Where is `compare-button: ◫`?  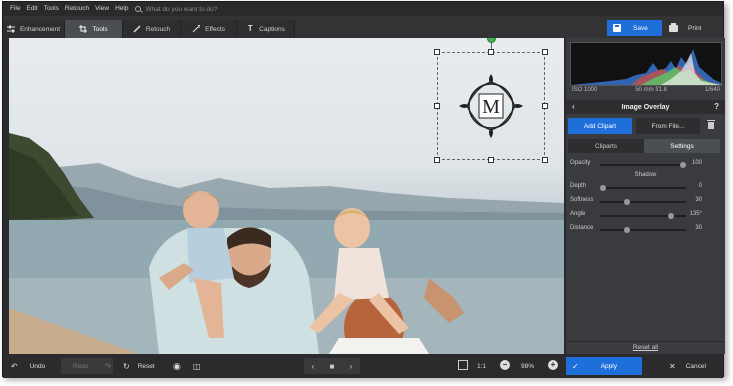 compare-button: ◫ is located at coordinates (197, 366).